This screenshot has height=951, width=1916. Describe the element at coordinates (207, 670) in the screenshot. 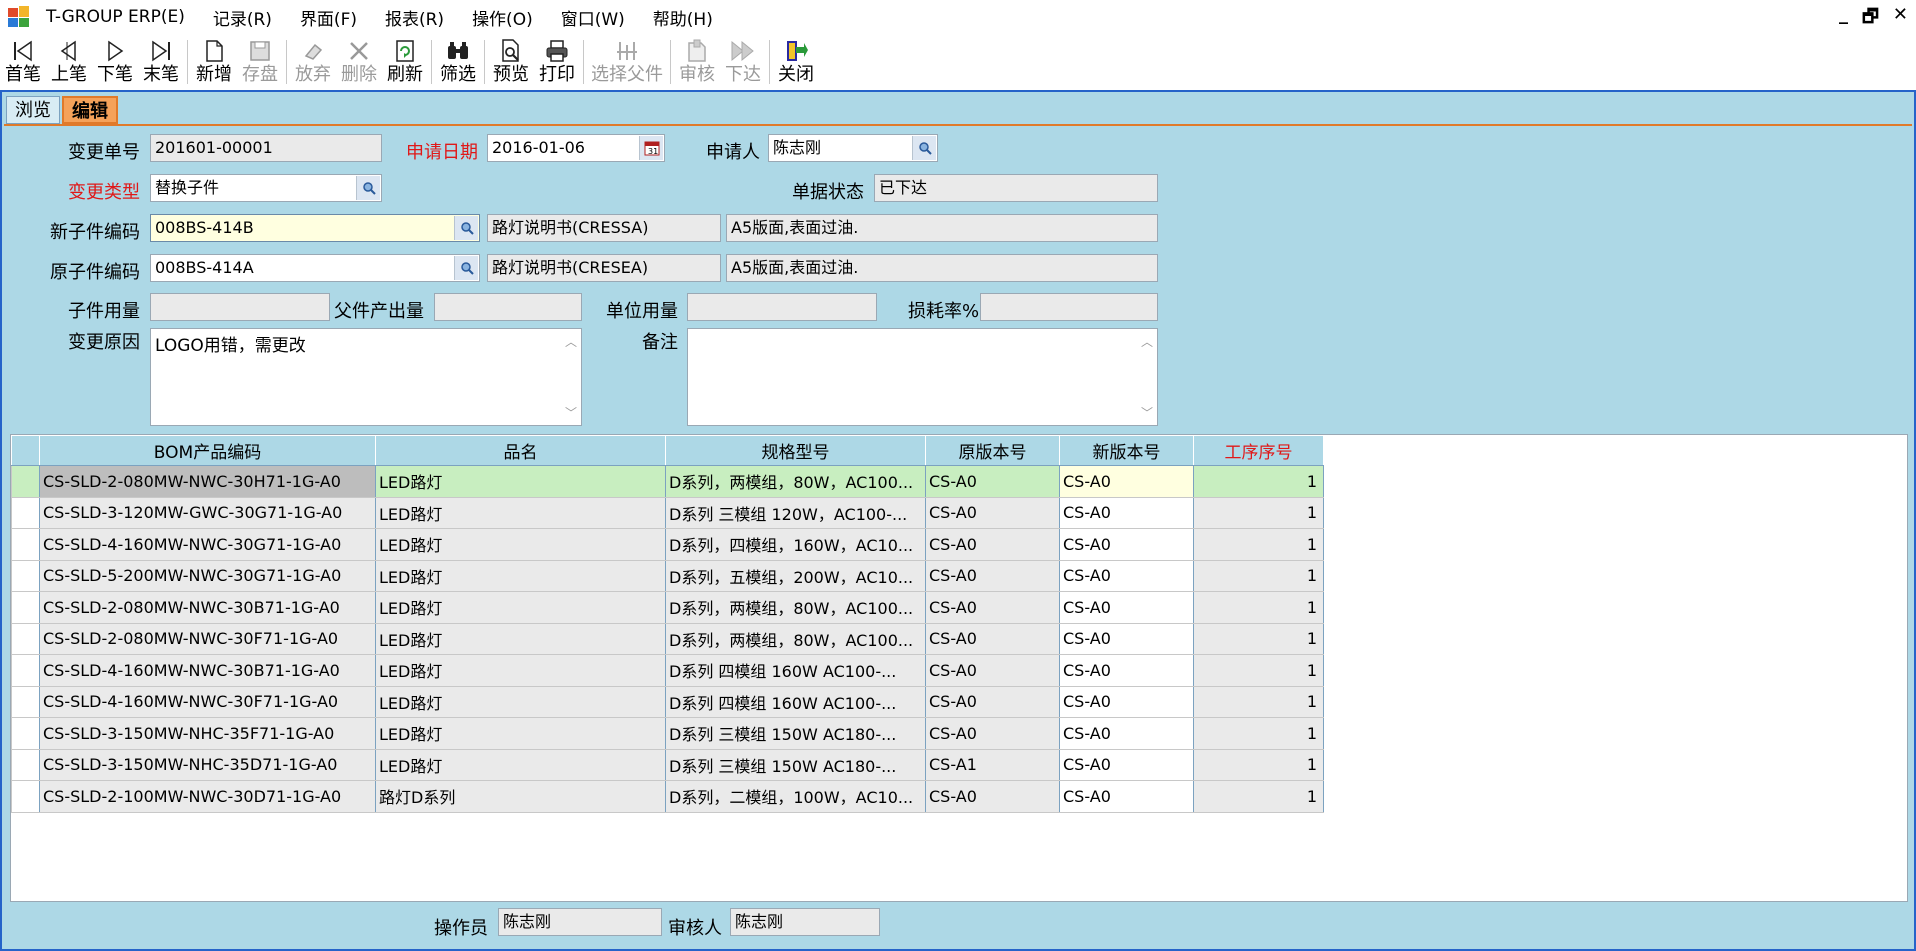

I see `cell-bom-code: CS-SLD-4-160MW-NWC-30B71-1G-A0` at that location.